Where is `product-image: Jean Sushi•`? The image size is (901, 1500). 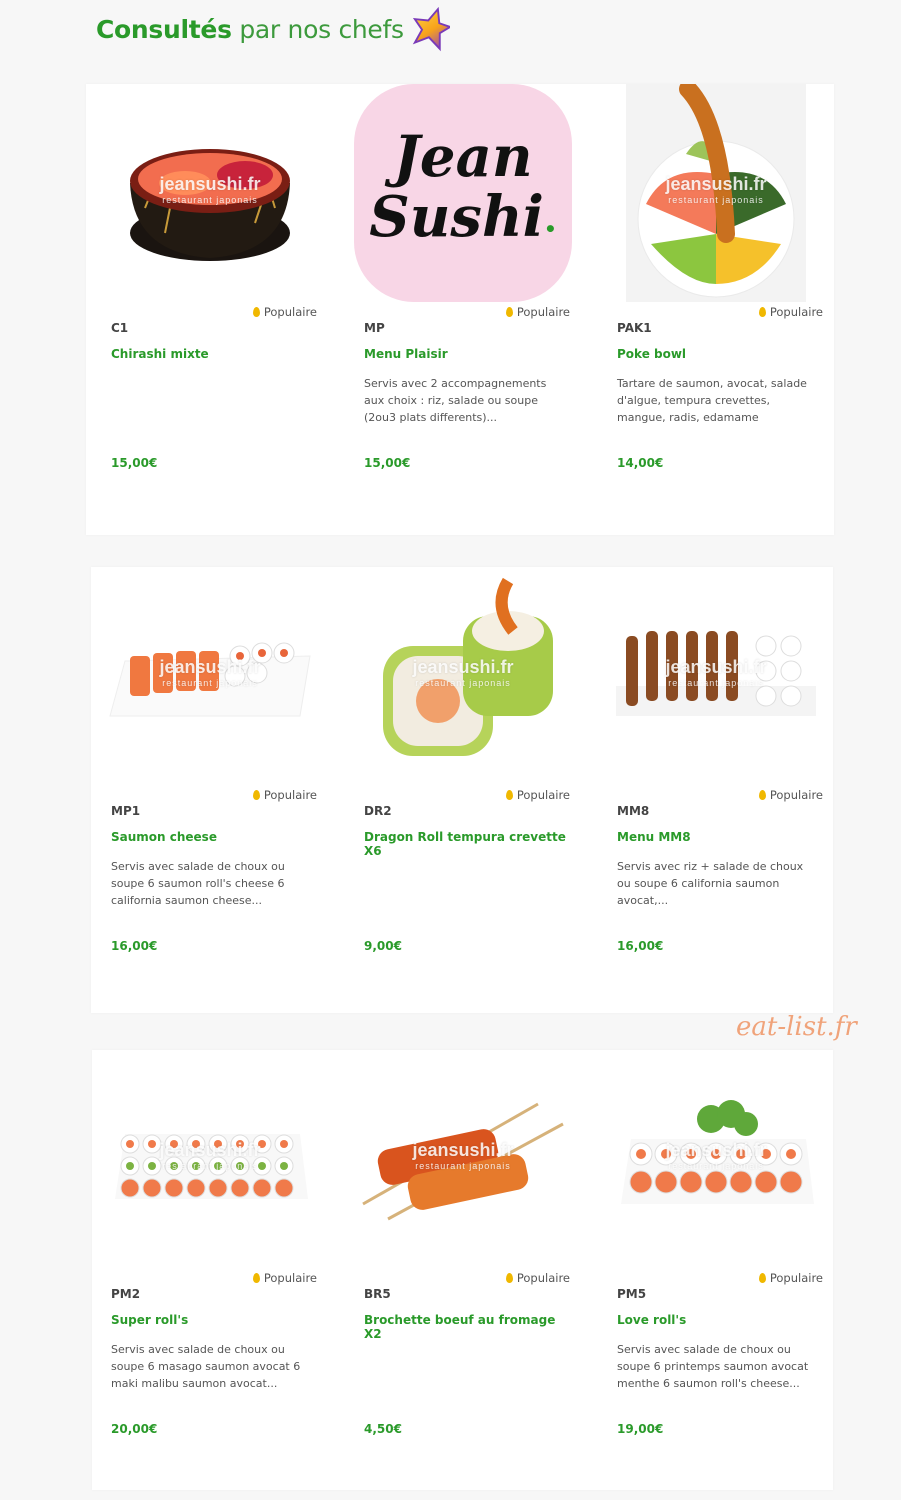
product-image: Jean Sushi• is located at coordinates (463, 193).